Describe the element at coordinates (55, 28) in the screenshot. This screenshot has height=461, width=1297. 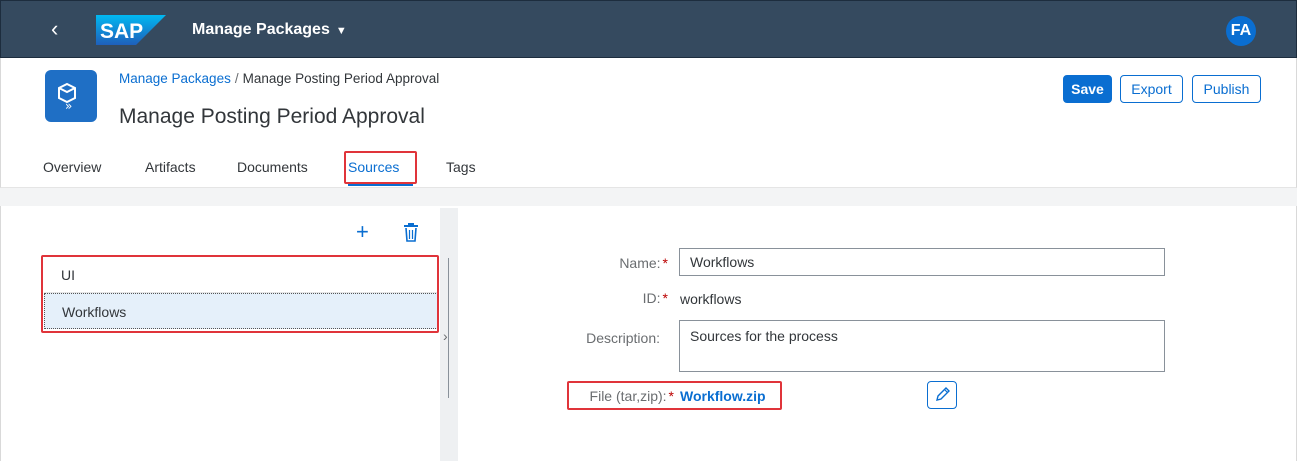
I see `chevron-left-icon: ‹` at that location.